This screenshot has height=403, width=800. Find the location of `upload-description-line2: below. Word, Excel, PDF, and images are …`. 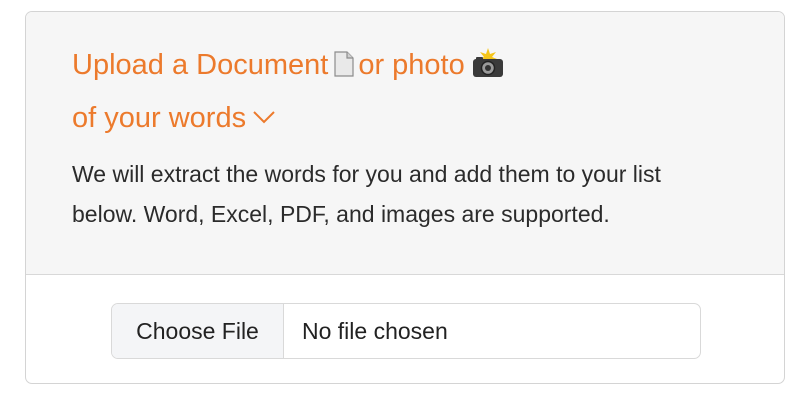

upload-description-line2: below. Word, Excel, PDF, and images are … is located at coordinates (341, 214).